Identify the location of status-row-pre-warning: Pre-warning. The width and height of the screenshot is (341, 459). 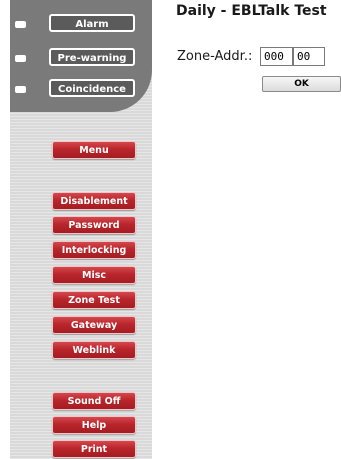
(81, 58).